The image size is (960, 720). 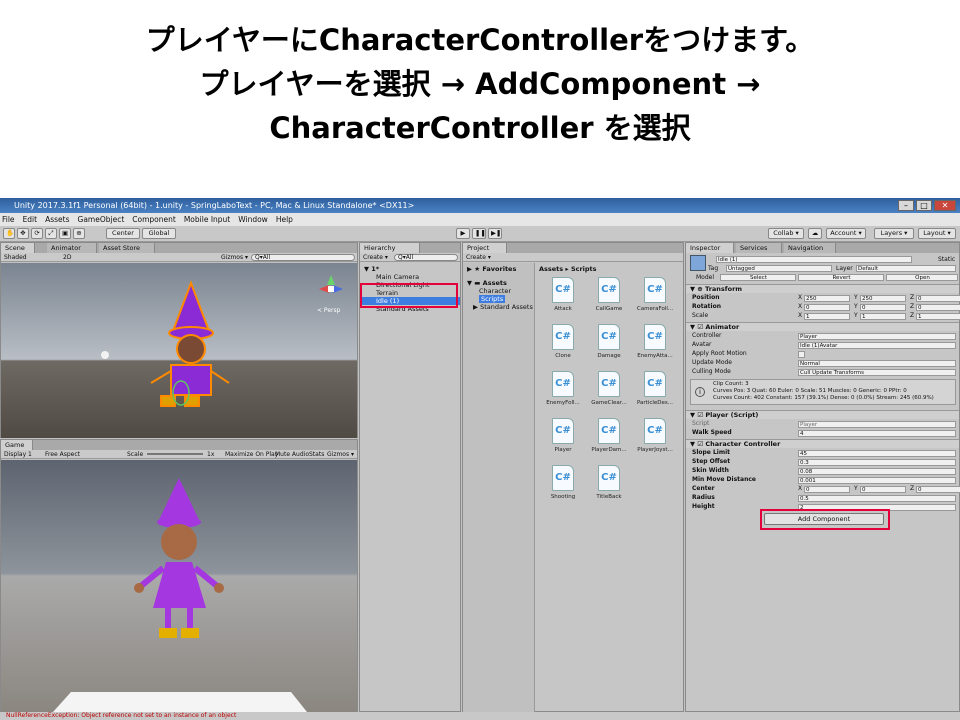 I want to click on persp-label: < Persp, so click(x=328, y=310).